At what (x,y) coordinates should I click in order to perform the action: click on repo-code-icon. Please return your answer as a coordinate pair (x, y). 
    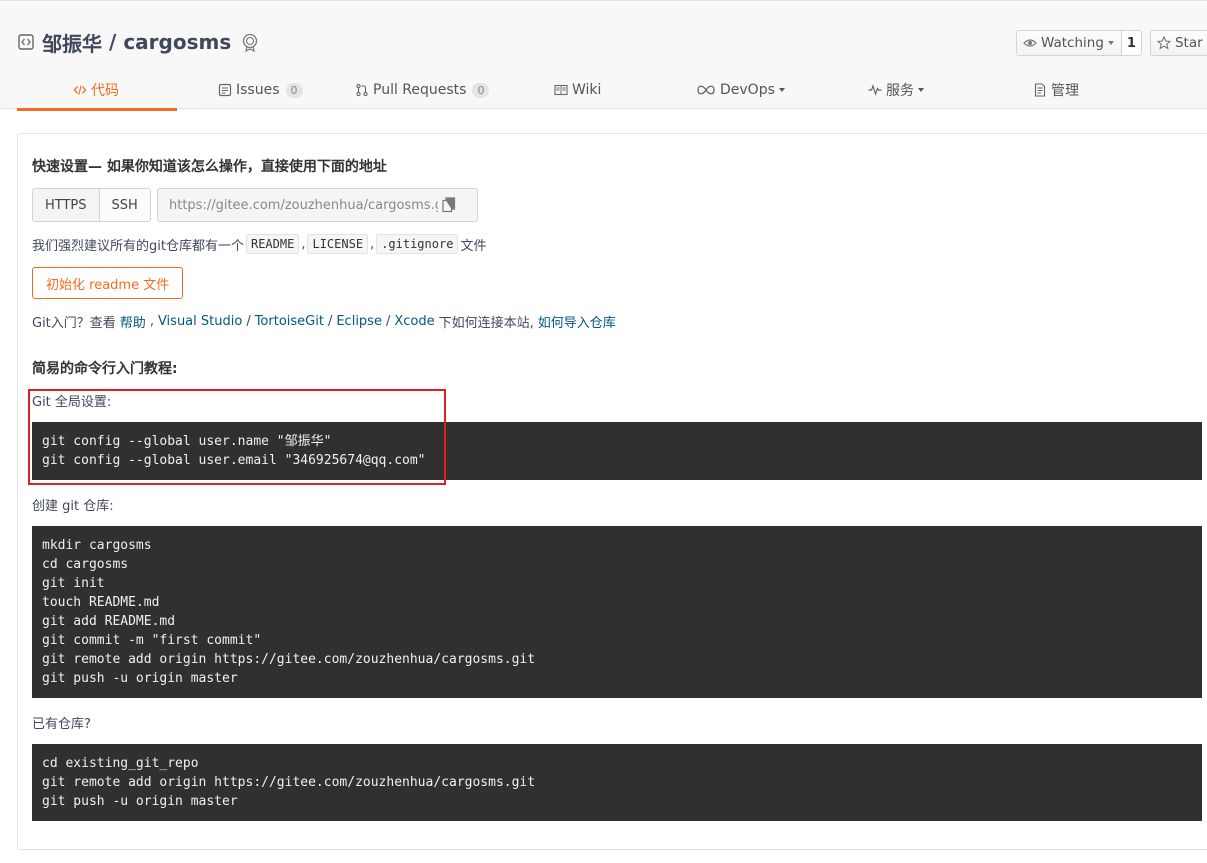
    Looking at the image, I should click on (26, 42).